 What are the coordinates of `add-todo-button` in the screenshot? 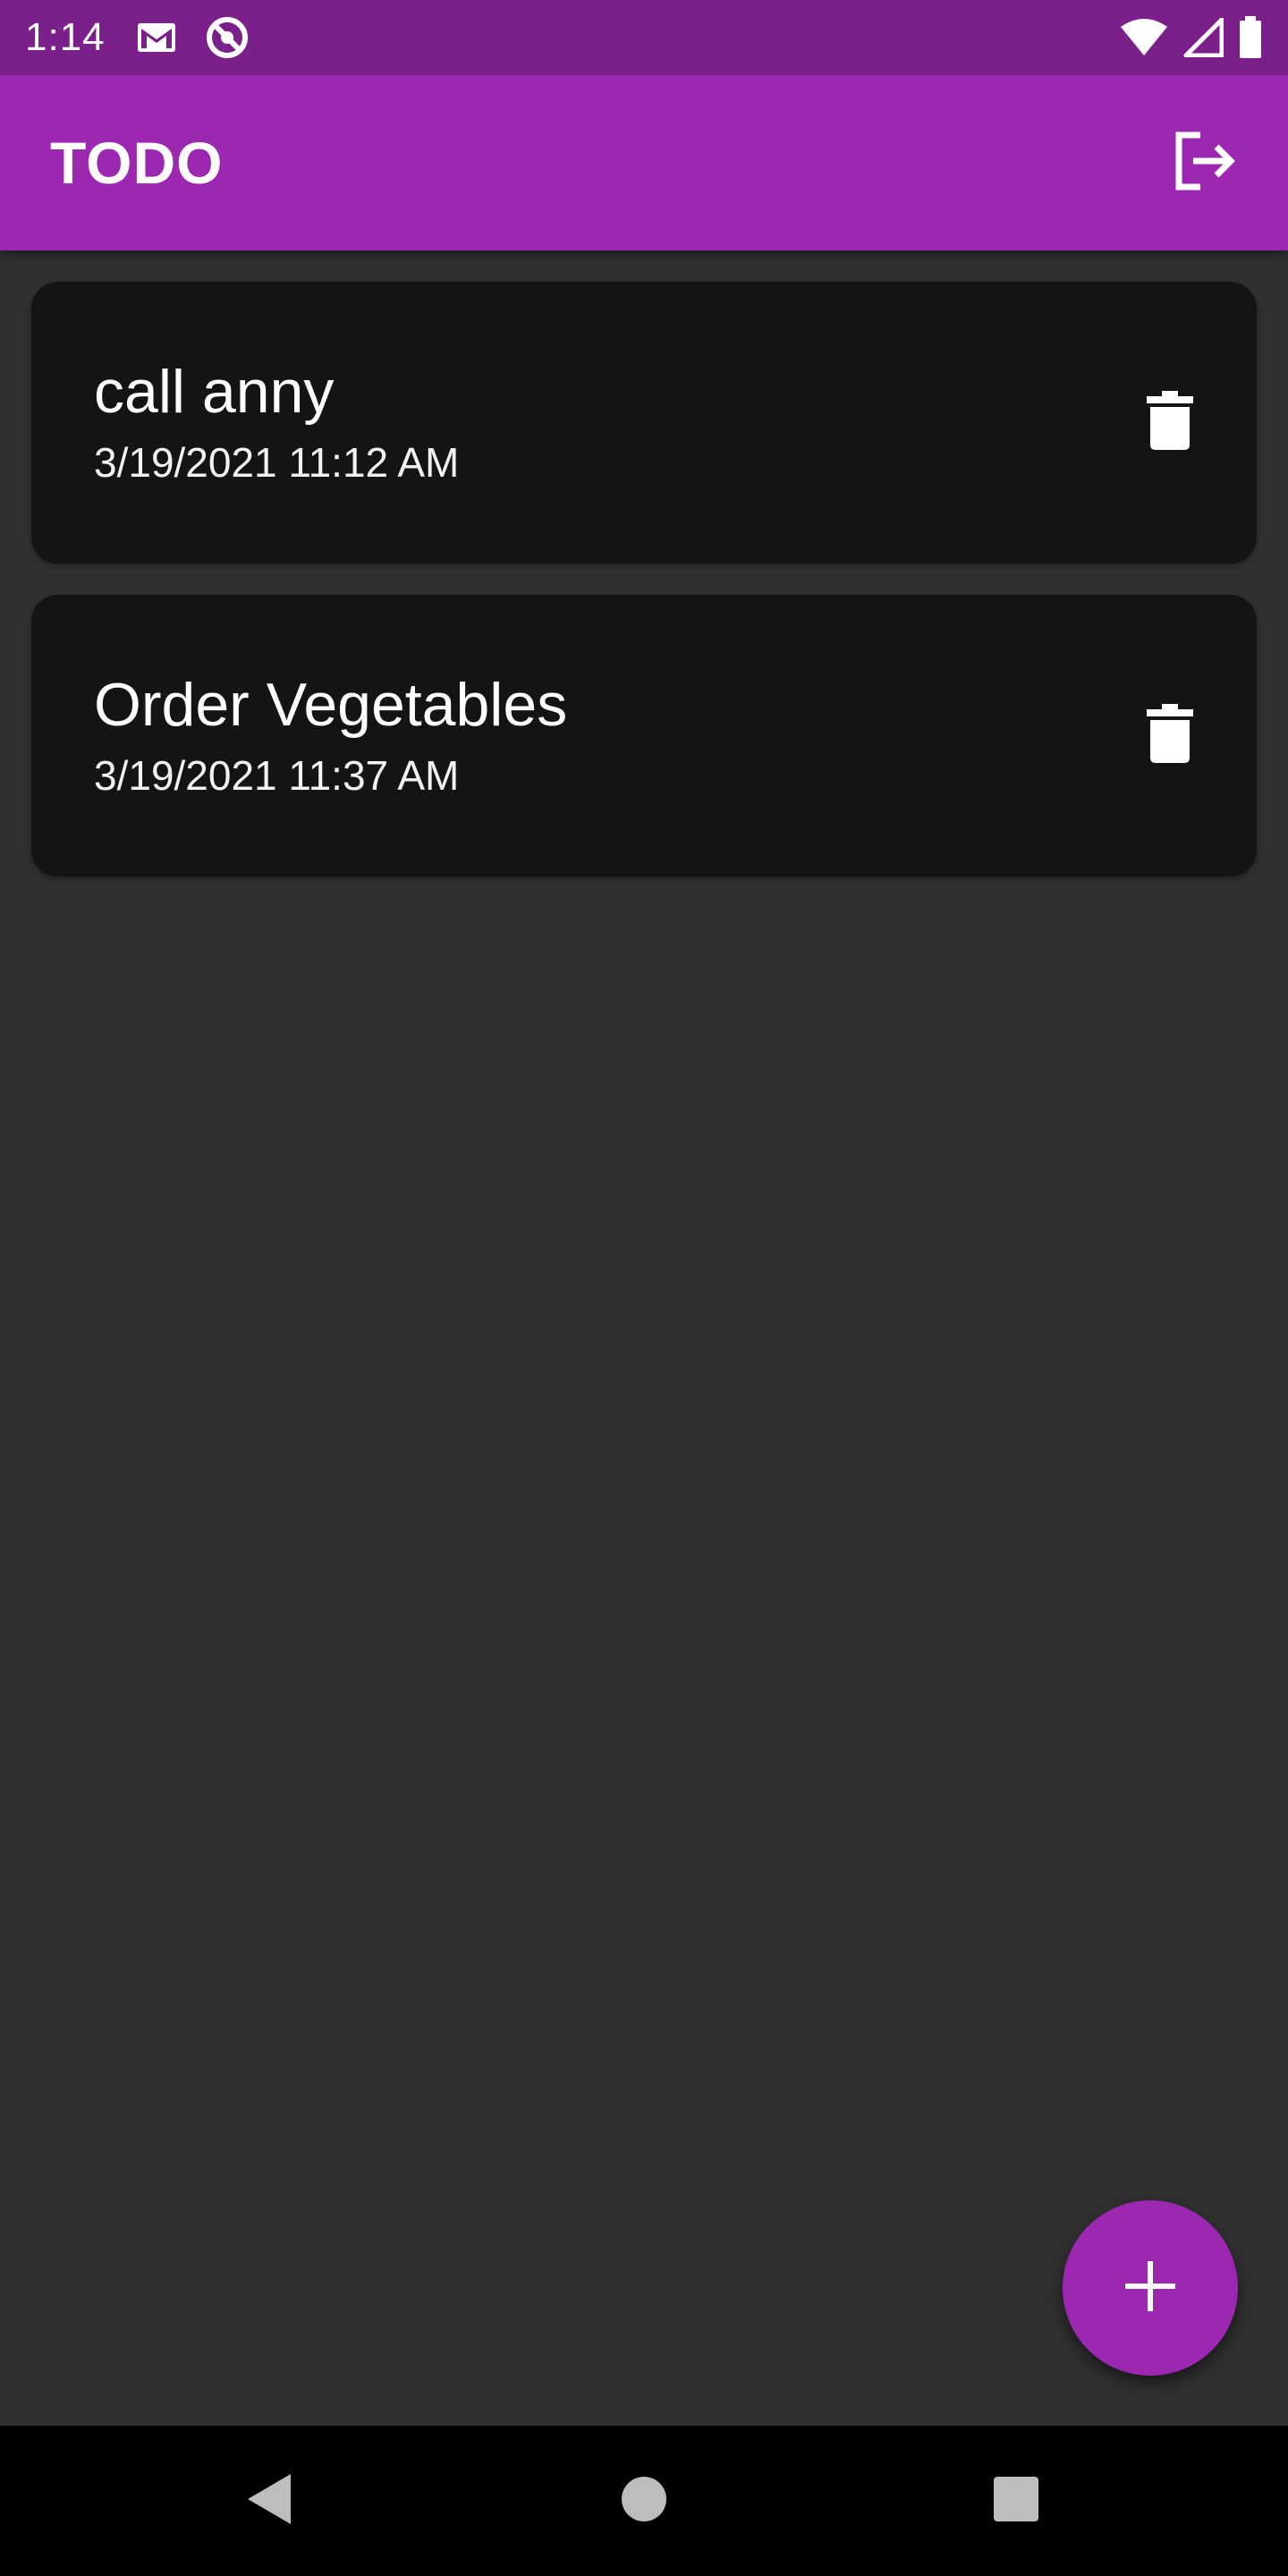 It's located at (1150, 2288).